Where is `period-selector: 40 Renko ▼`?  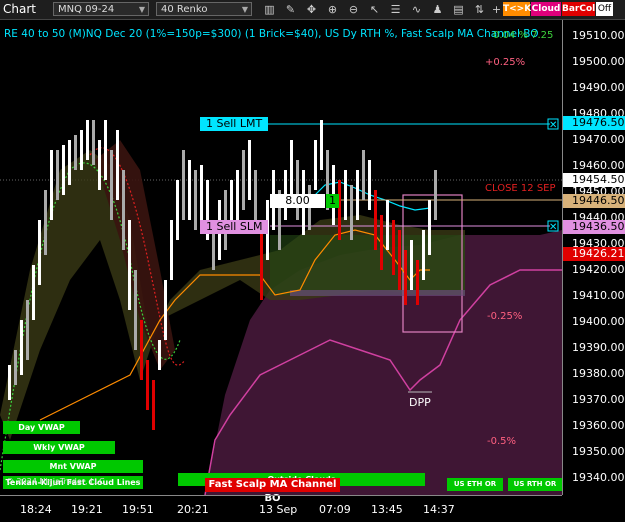
period-selector: 40 Renko ▼ is located at coordinates (204, 9).